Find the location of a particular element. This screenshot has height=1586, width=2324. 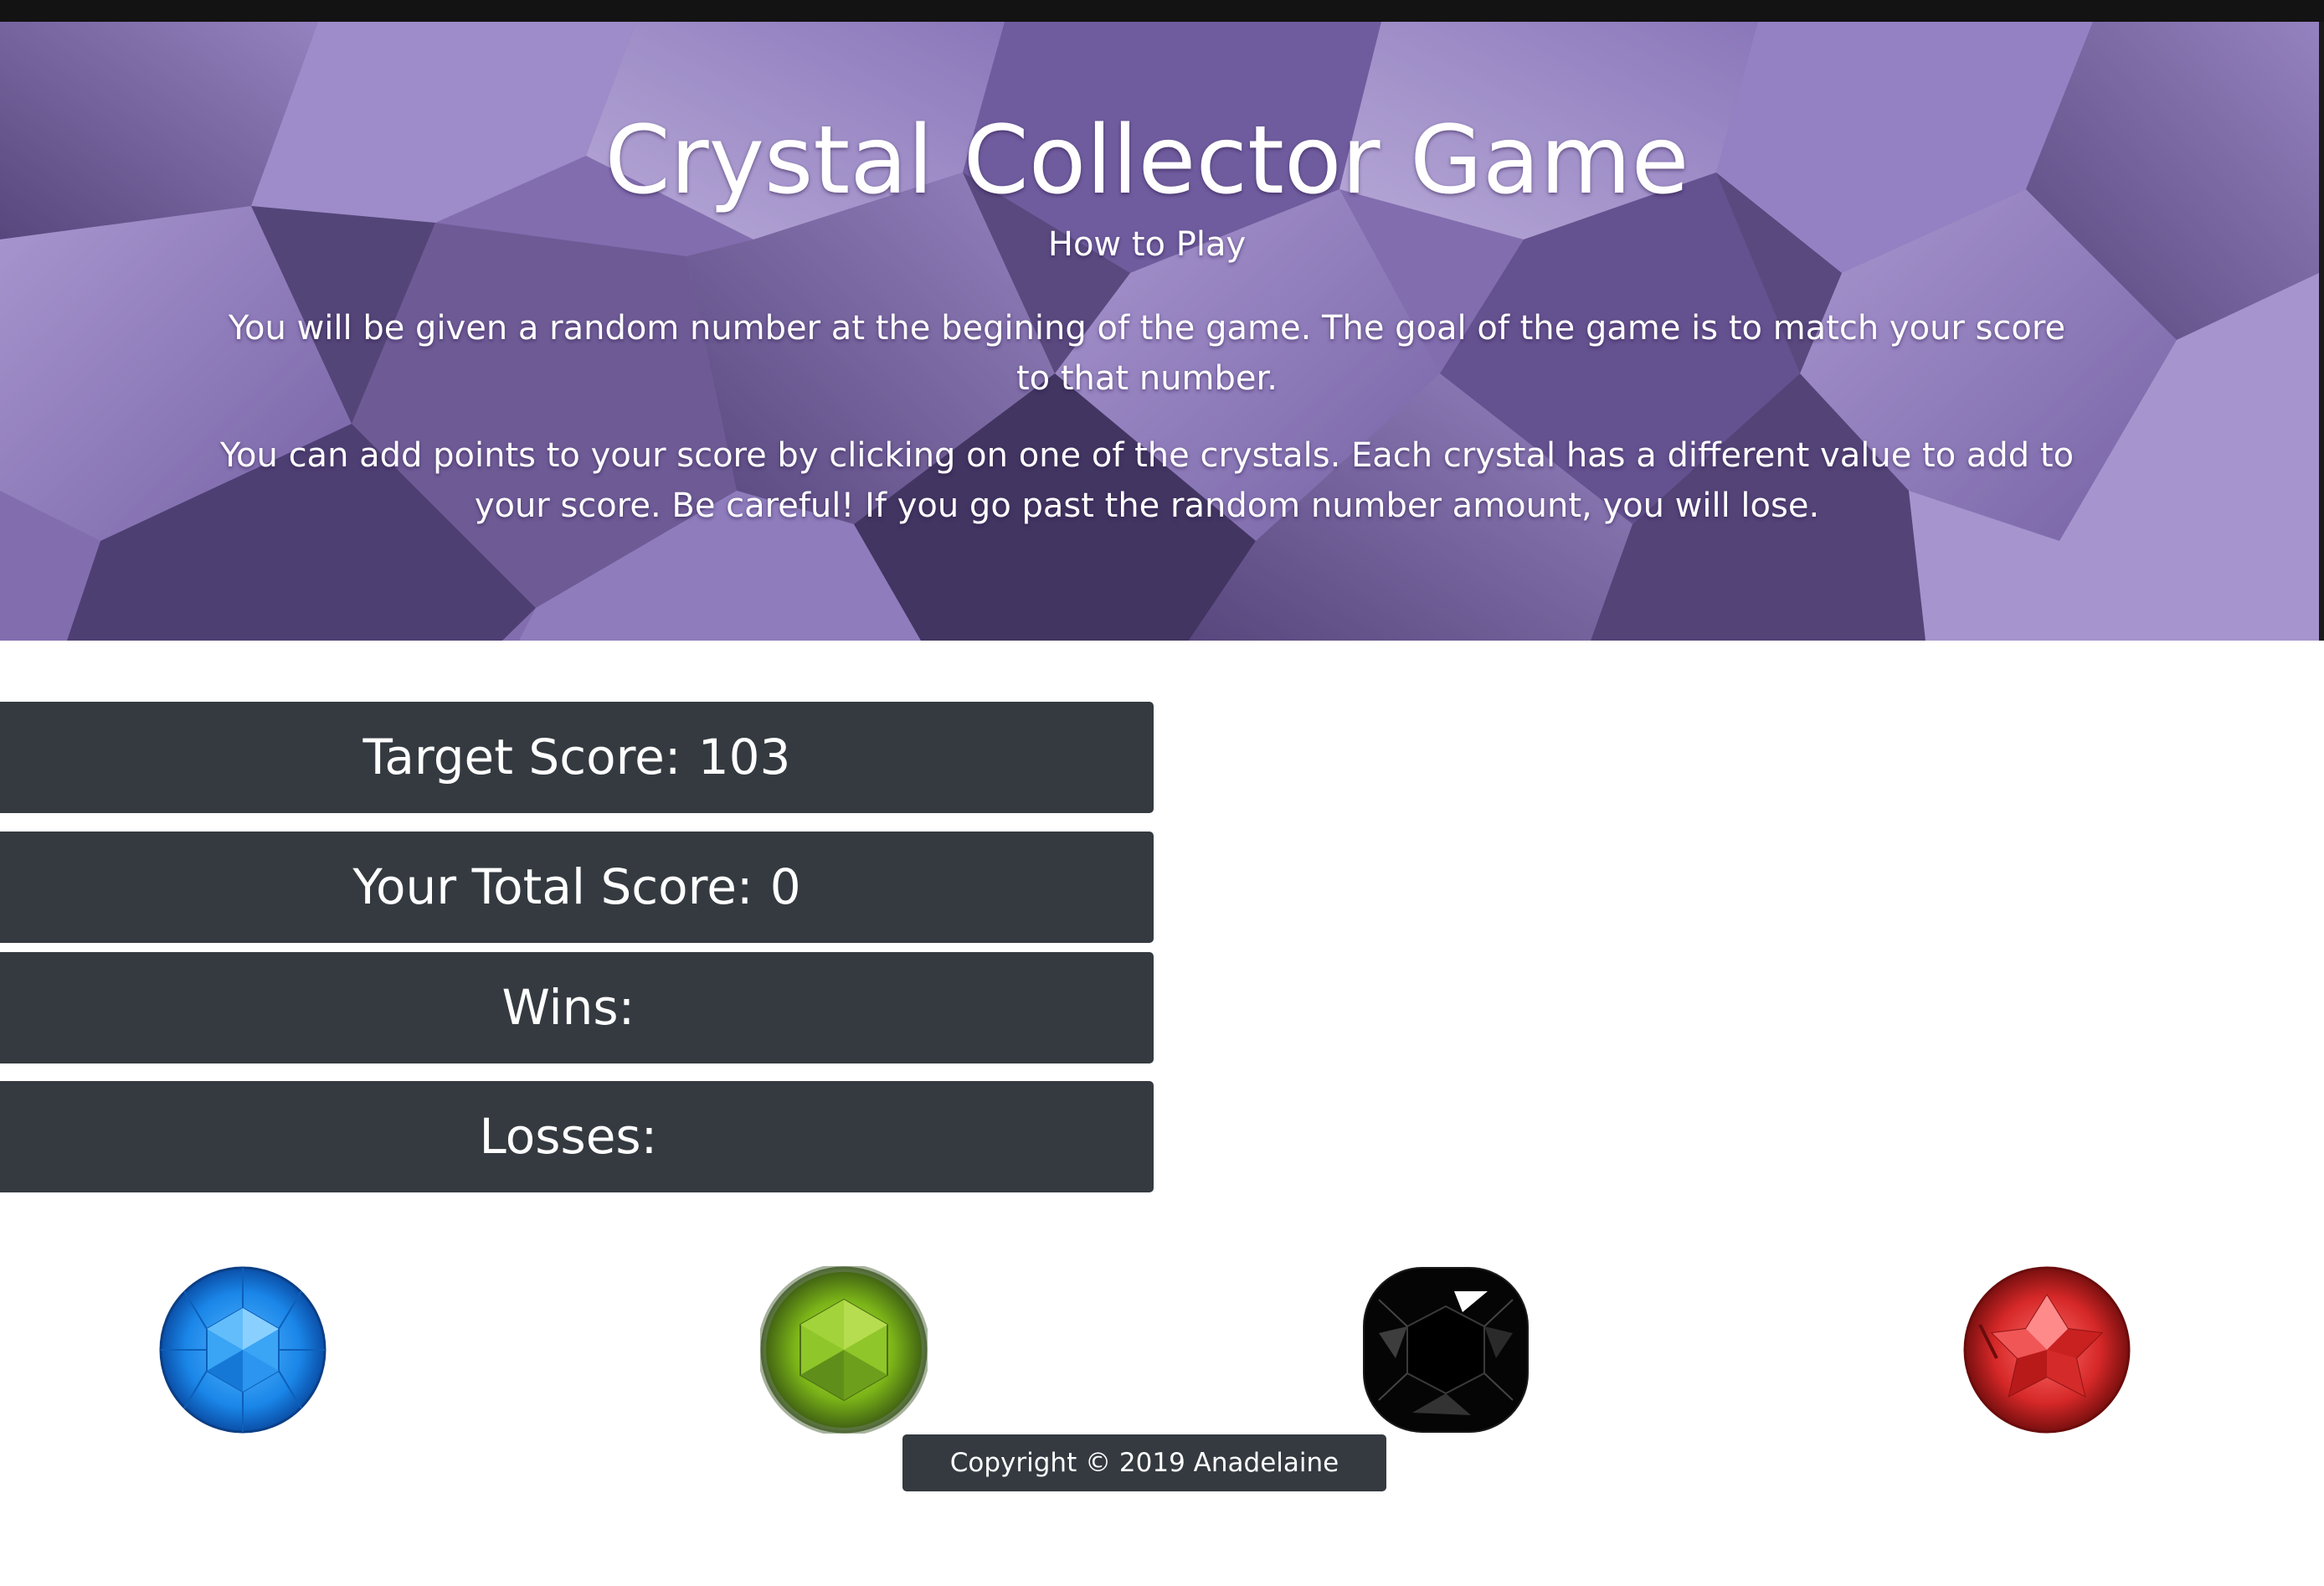

target-score-panel: Target Score: 103 is located at coordinates (577, 757).